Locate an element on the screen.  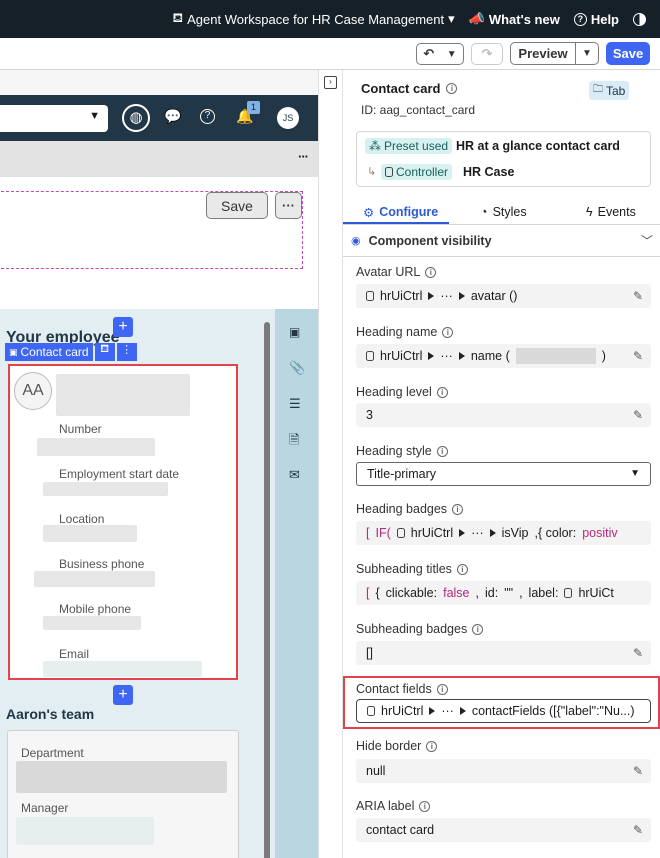
mail-icon: ✉ is located at coordinates (294, 475).